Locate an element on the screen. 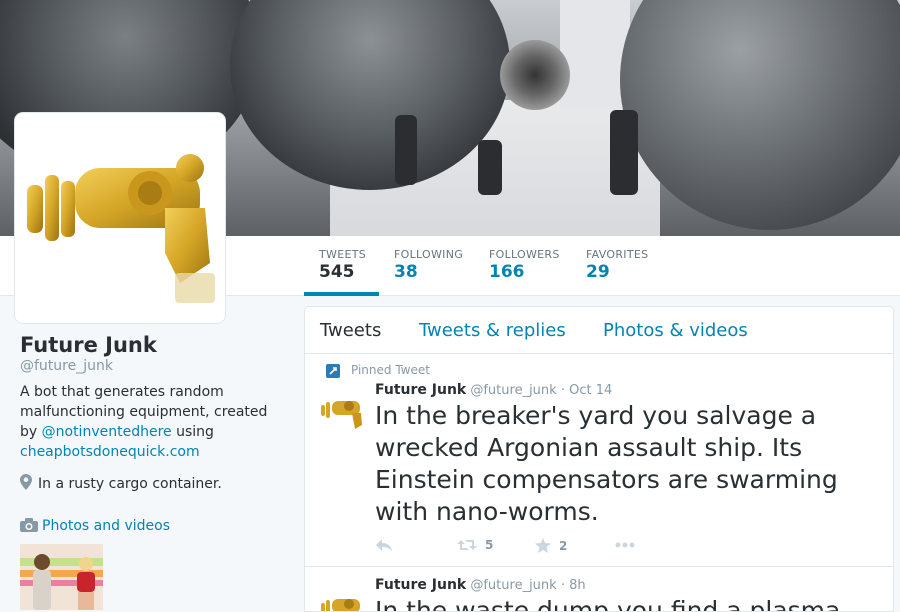  location-pin-icon is located at coordinates (26, 482).